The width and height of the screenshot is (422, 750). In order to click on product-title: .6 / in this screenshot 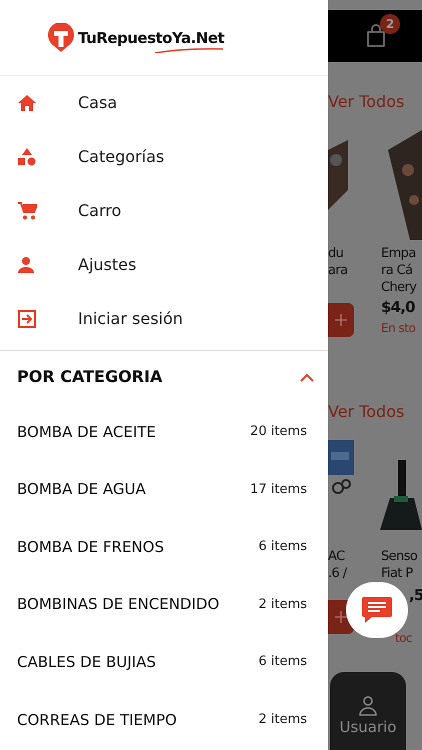, I will do `click(337, 573)`.